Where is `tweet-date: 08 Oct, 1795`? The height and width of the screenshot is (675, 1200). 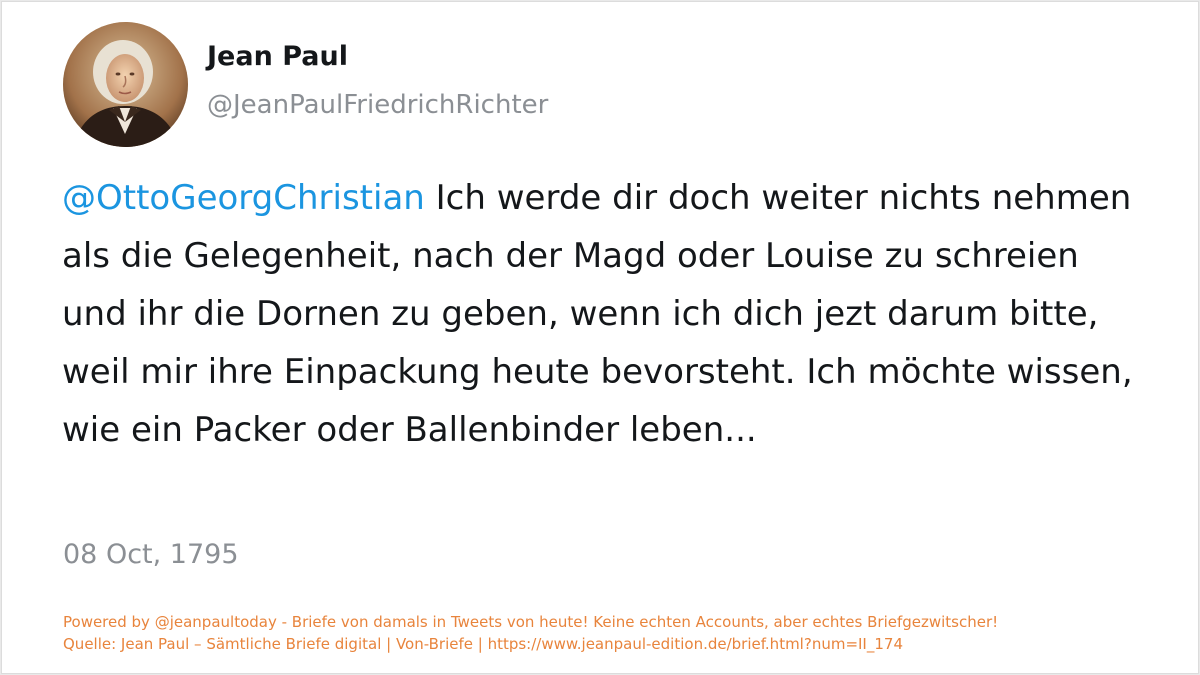 tweet-date: 08 Oct, 1795 is located at coordinates (151, 554).